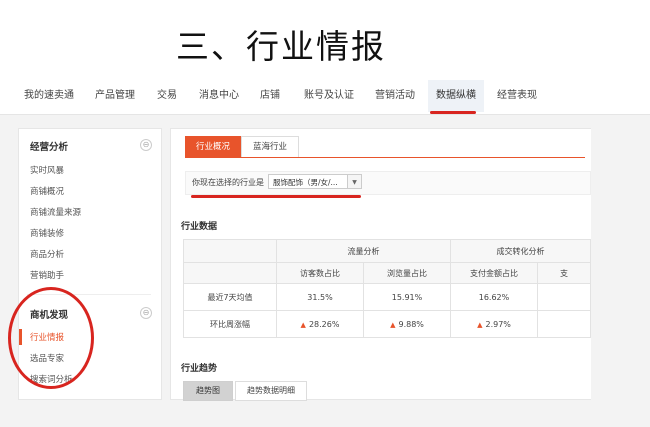 This screenshot has height=427, width=650. Describe the element at coordinates (47, 170) in the screenshot. I see `sidebar-item-realtime: 实时风暴` at that location.